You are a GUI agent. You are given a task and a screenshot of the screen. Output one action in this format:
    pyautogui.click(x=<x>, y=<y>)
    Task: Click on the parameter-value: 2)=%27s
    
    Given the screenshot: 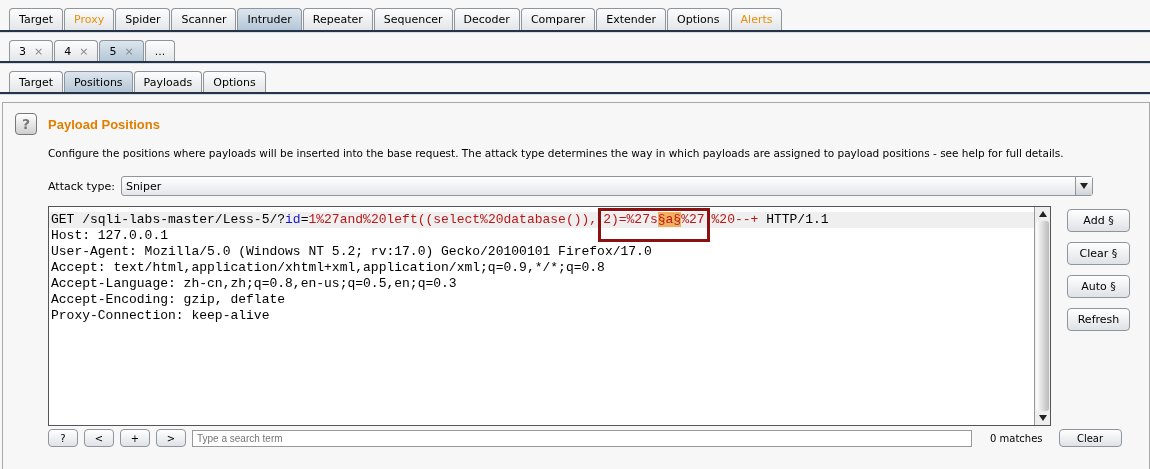 What is the action you would take?
    pyautogui.click(x=630, y=219)
    